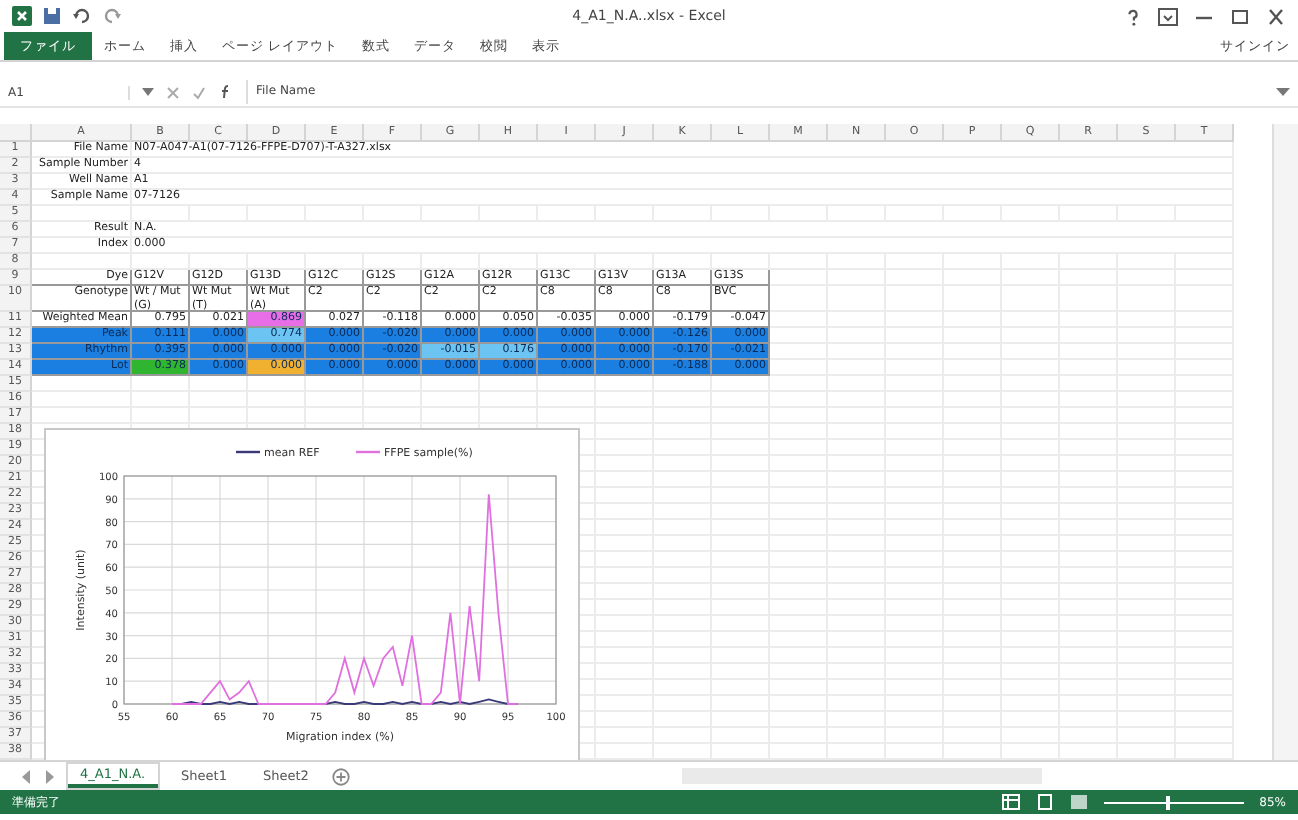  What do you see at coordinates (1010, 802) in the screenshot?
I see `normal-view-icon` at bounding box center [1010, 802].